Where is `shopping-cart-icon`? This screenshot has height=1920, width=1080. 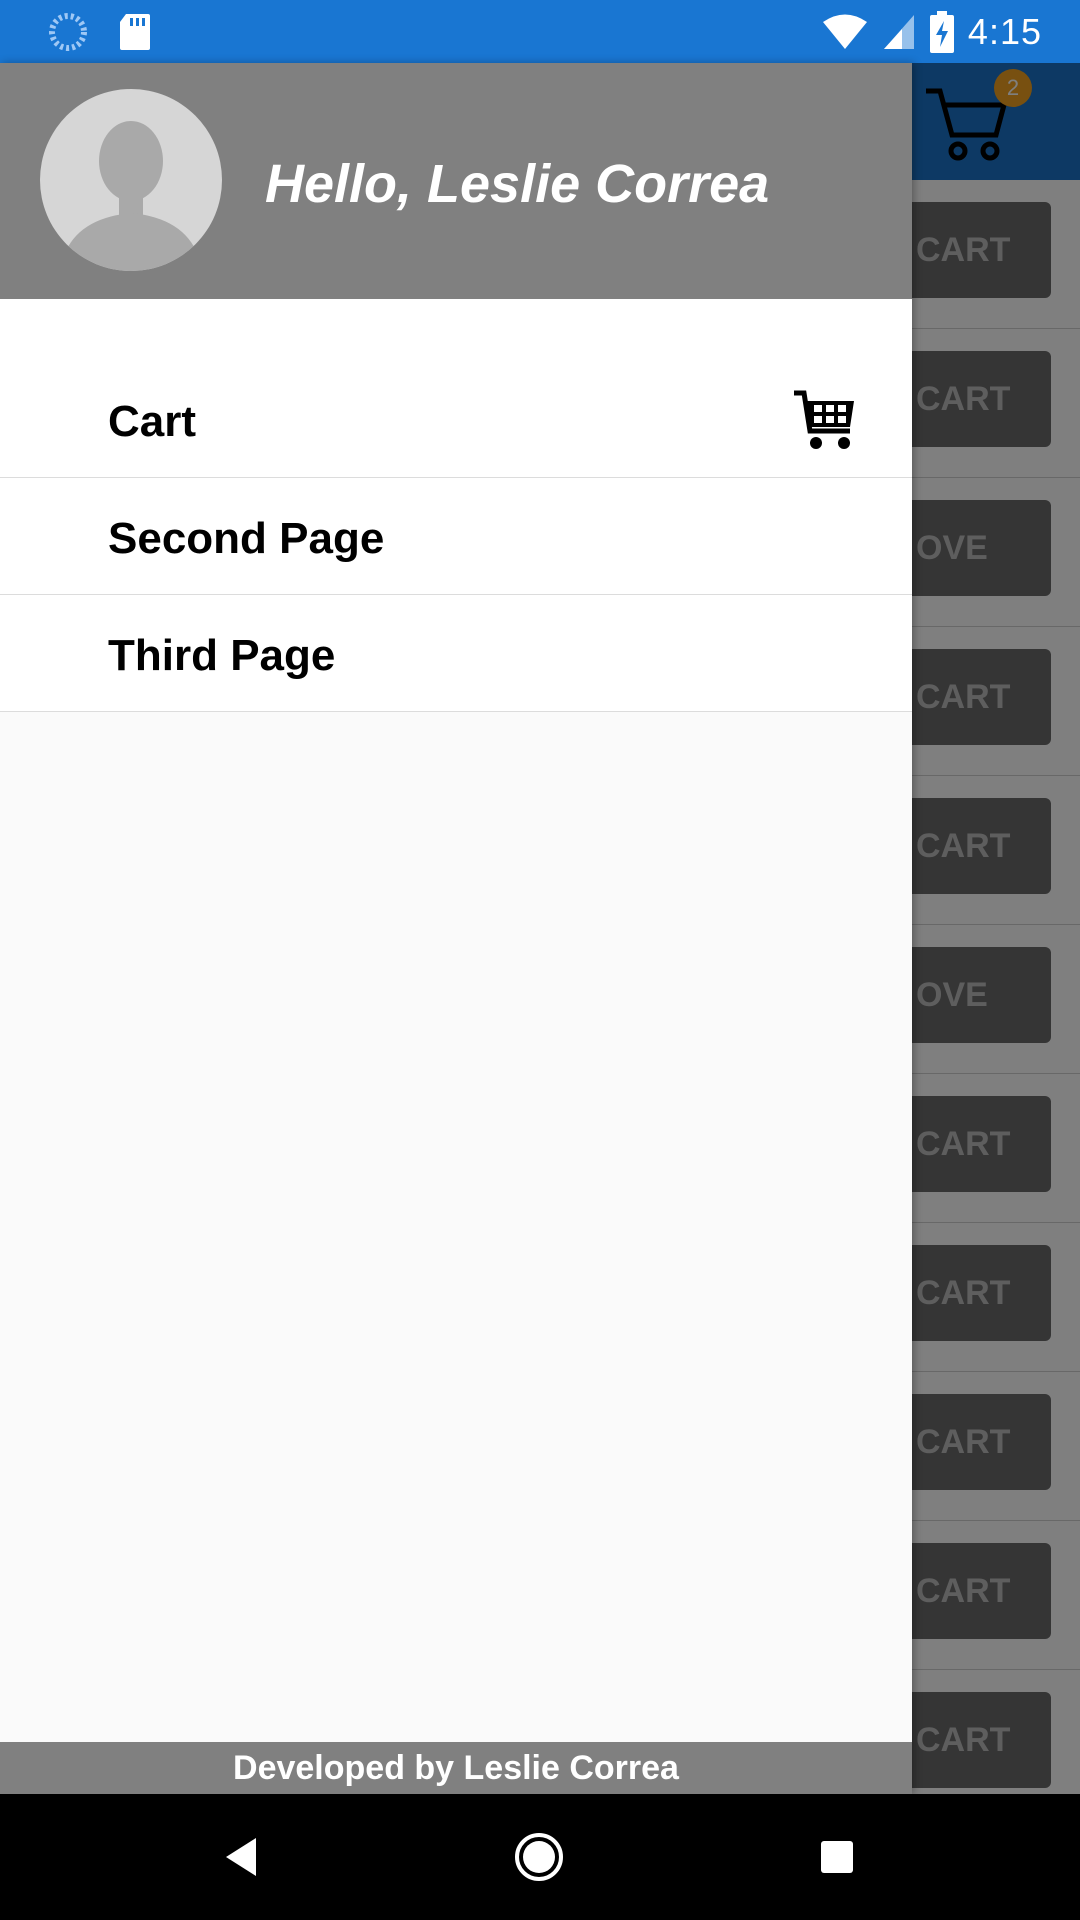 shopping-cart-icon is located at coordinates (824, 419).